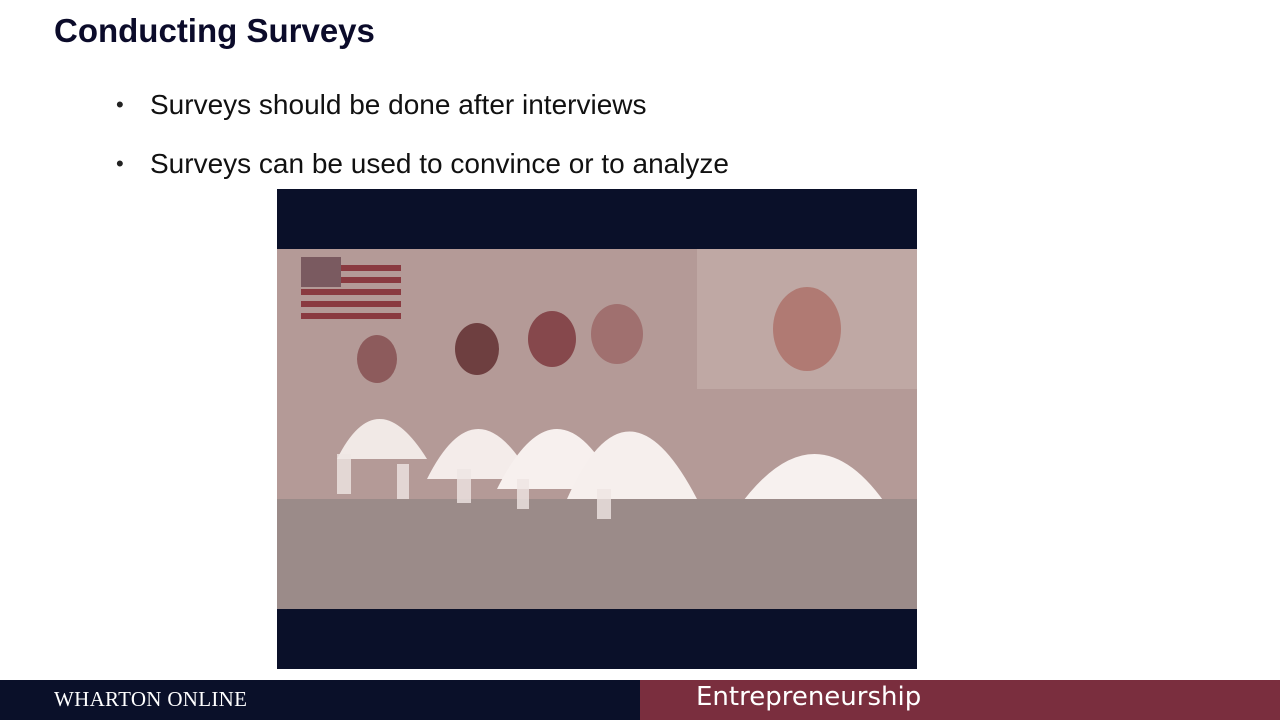 This screenshot has width=1280, height=720. Describe the element at coordinates (214, 30) in the screenshot. I see `slide-title: Conducting Surveys` at that location.